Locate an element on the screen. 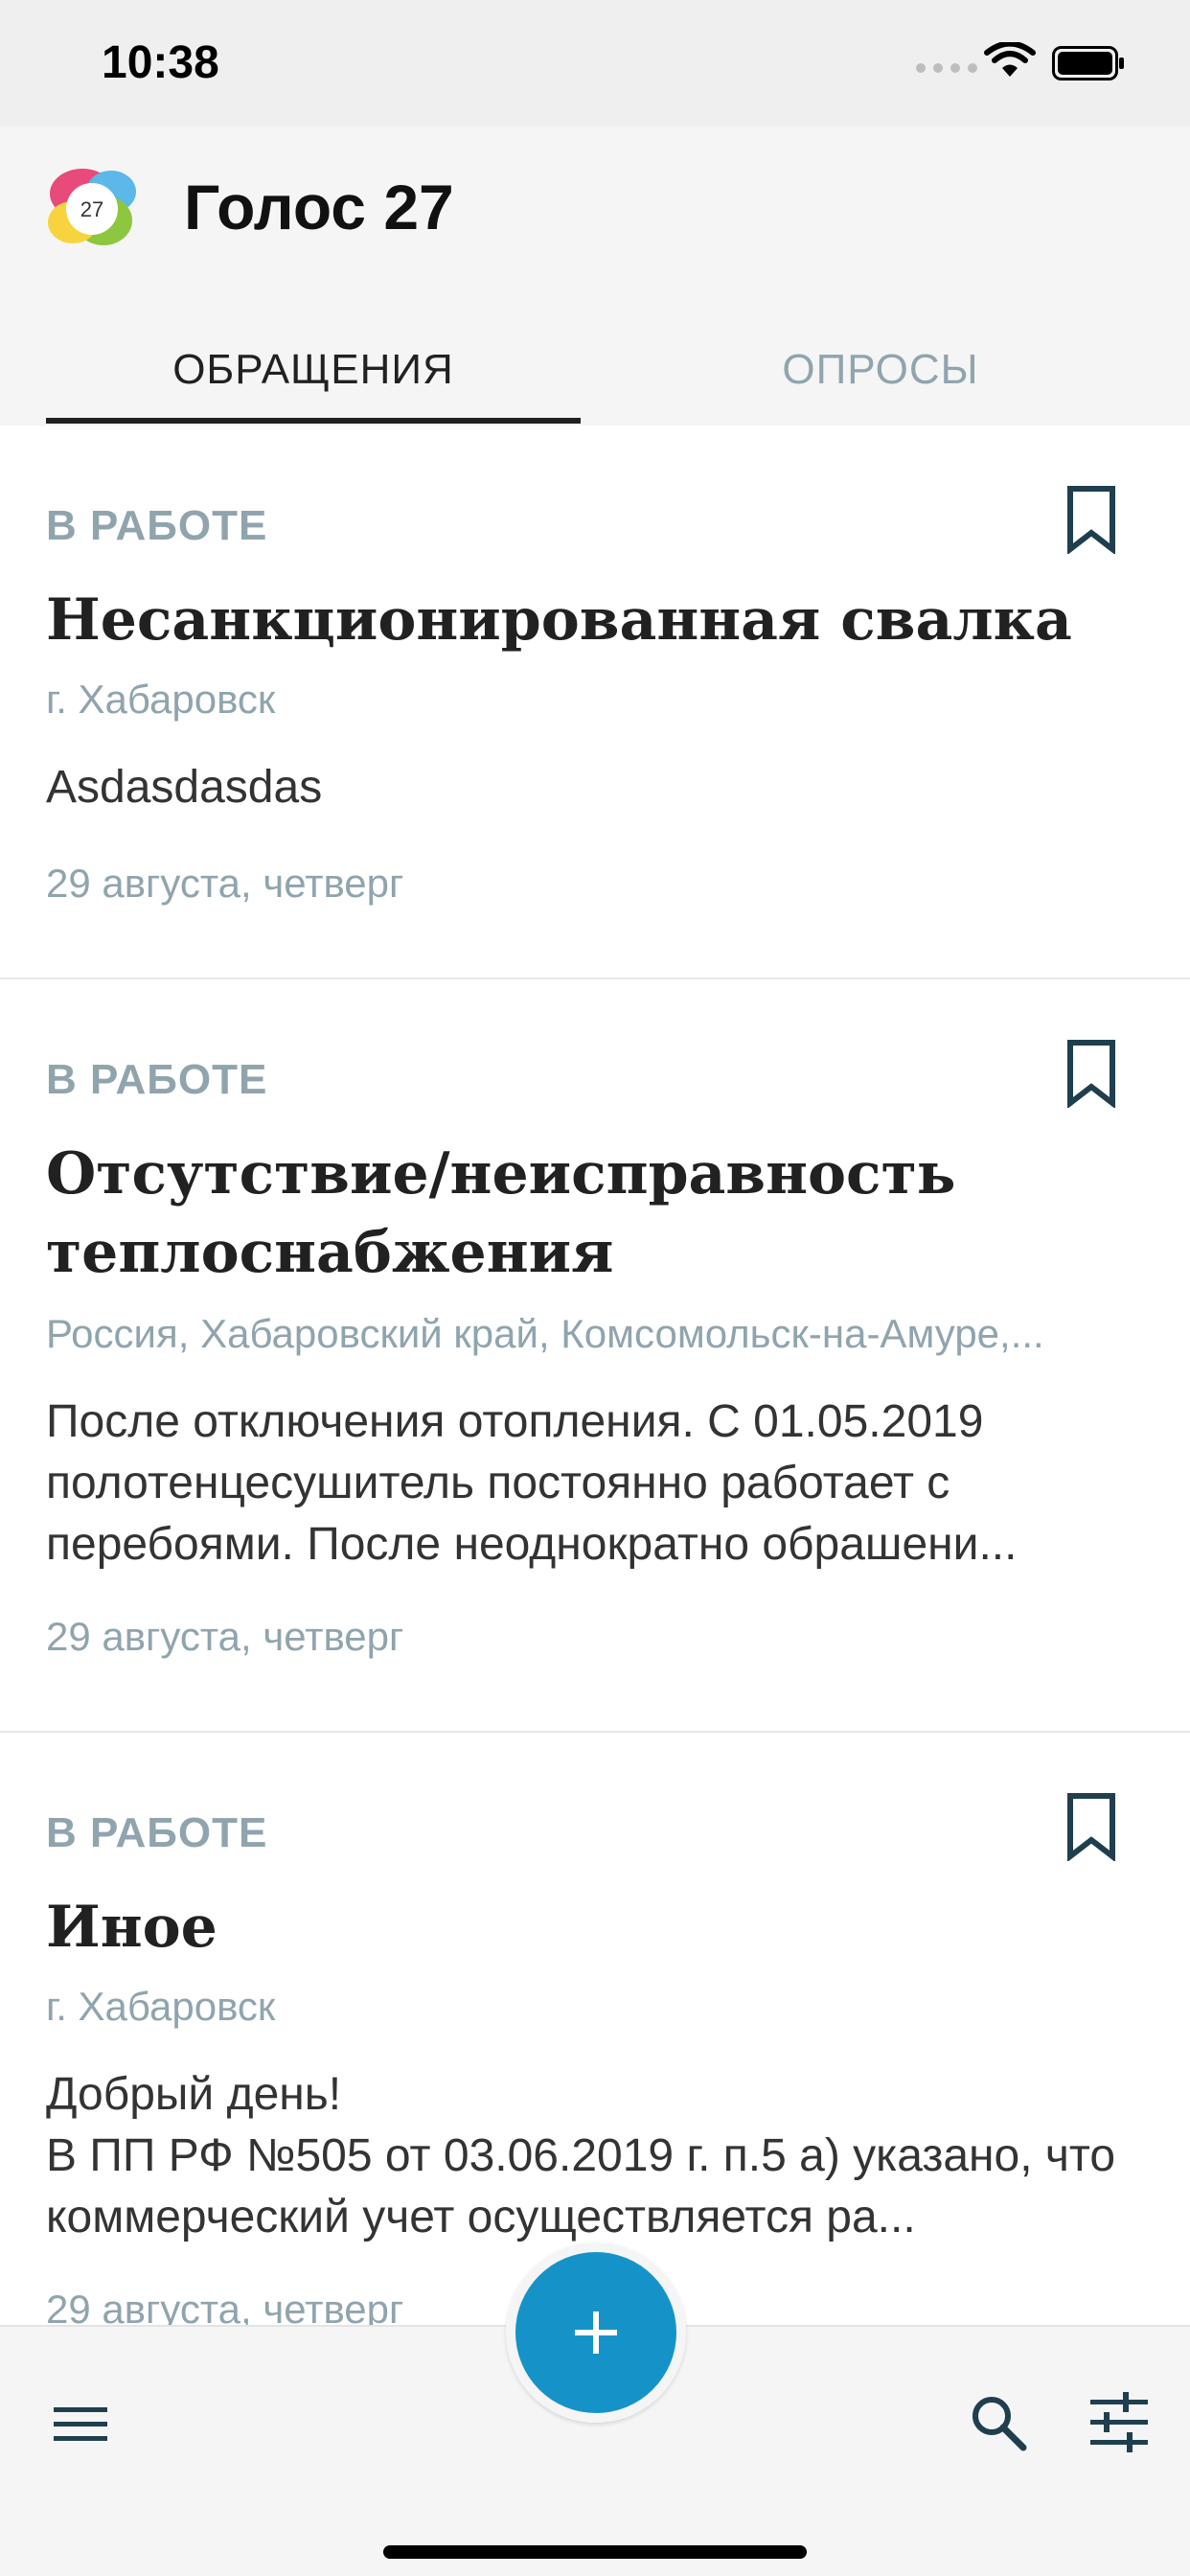  app-logo-icon: 27 is located at coordinates (92, 207).